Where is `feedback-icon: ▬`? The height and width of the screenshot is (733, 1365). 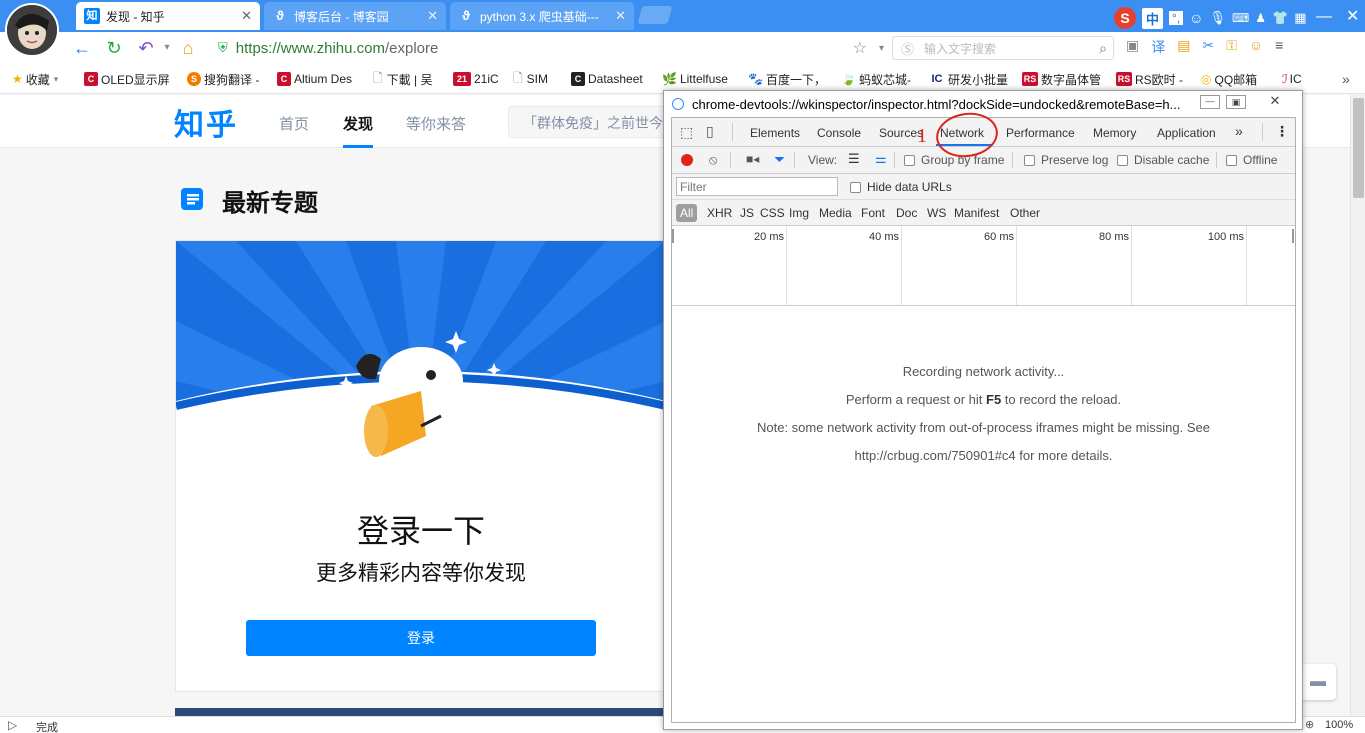
feedback-icon: ▬ is located at coordinates (1318, 682).